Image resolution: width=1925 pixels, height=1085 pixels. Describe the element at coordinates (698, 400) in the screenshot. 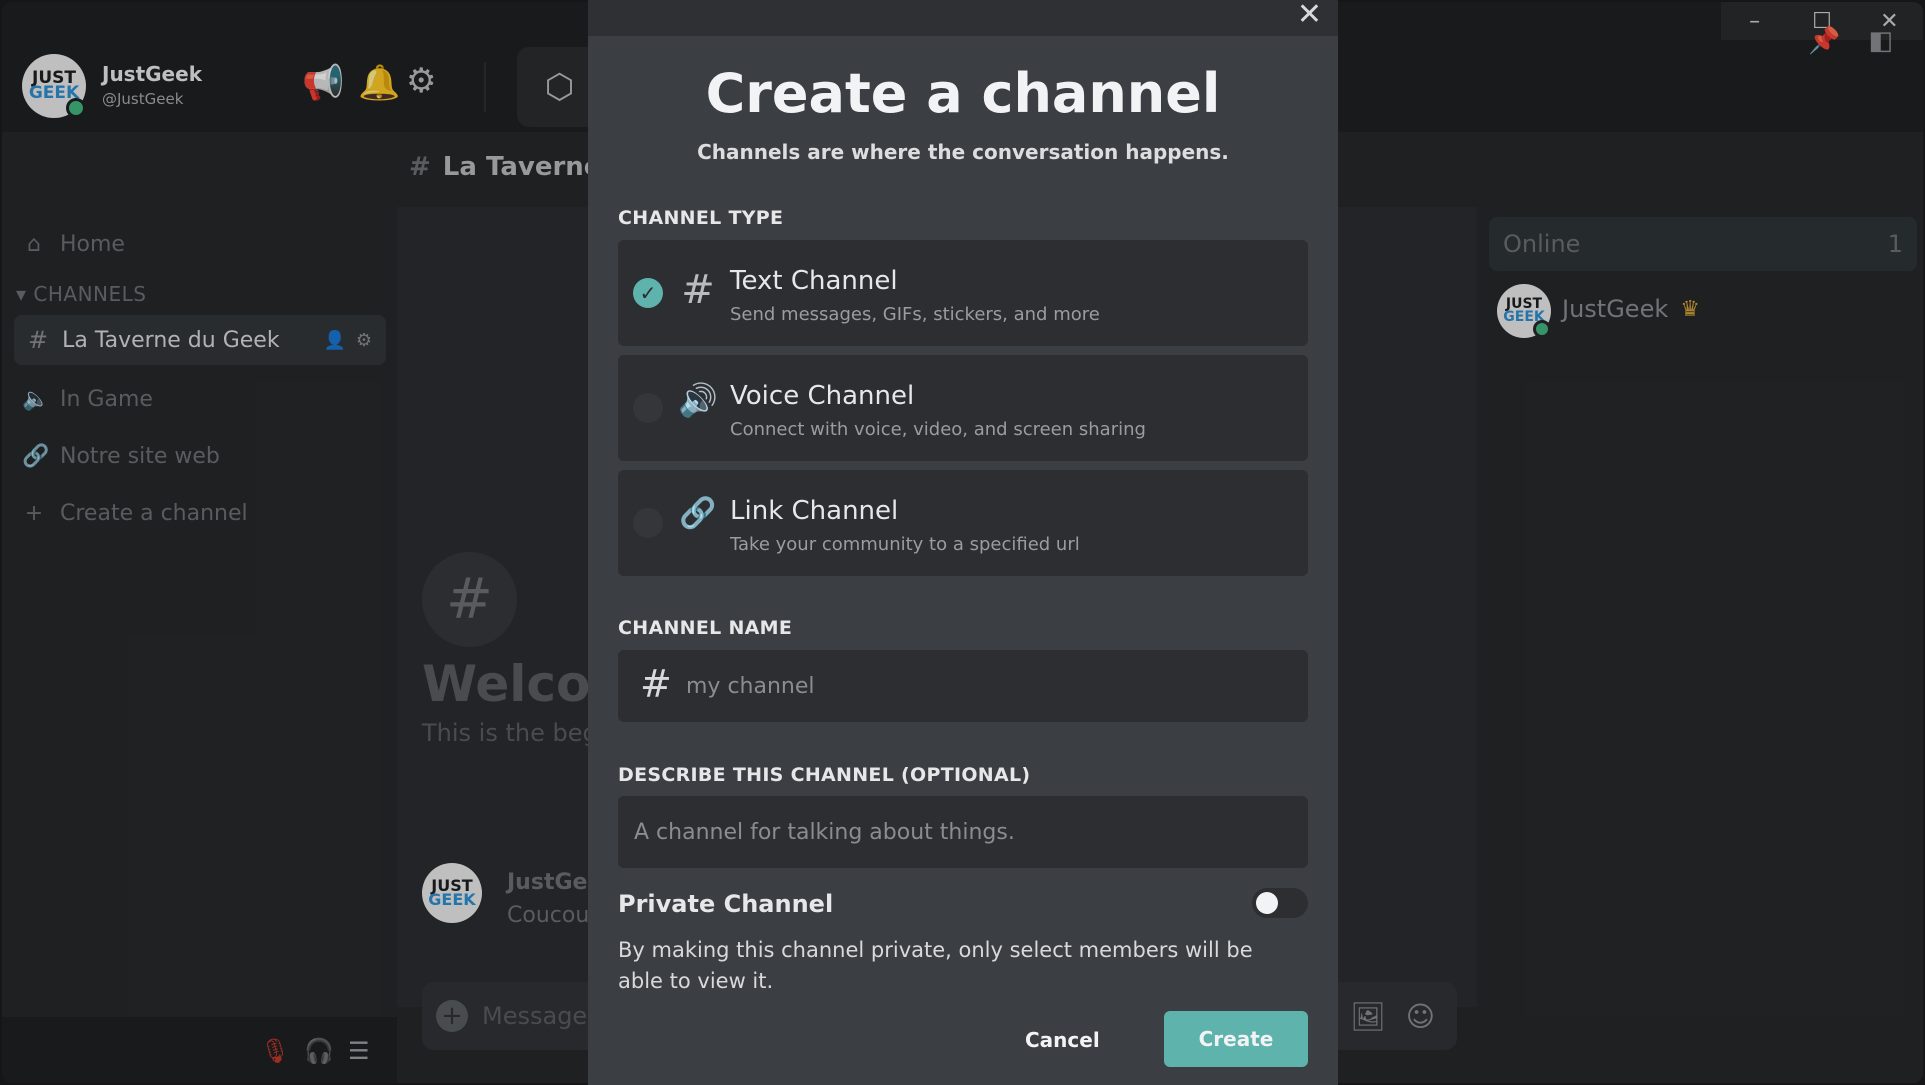

I see `speaker-icon: 🔊` at that location.